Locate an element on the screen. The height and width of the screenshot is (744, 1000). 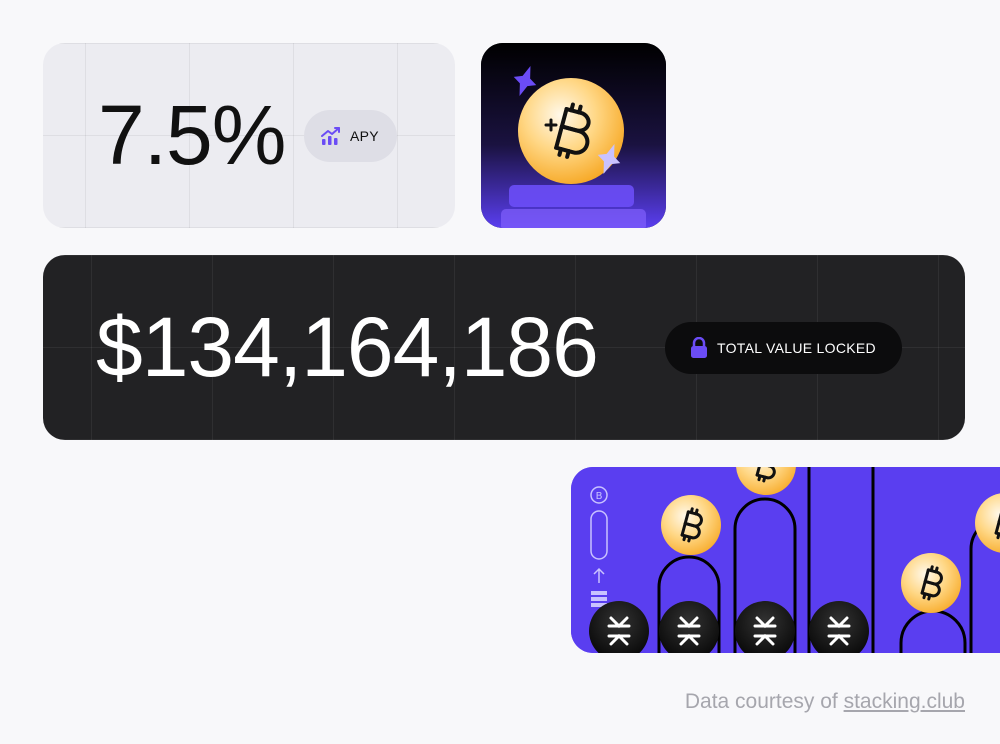
tvl-value: $134,164,186 is located at coordinates (347, 347).